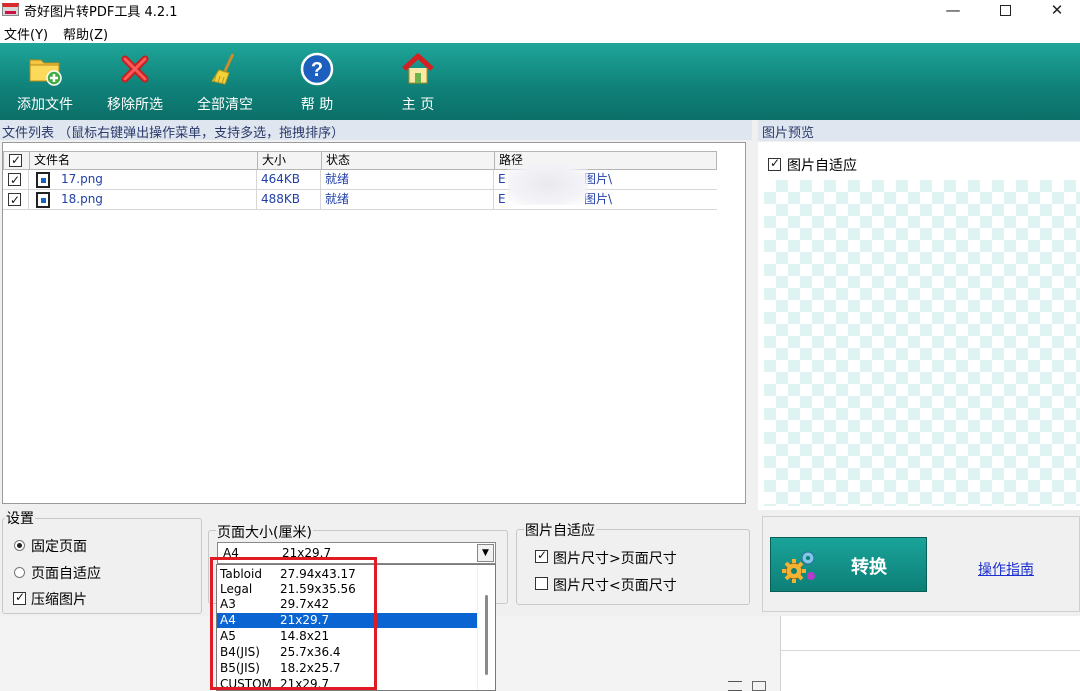  Describe the element at coordinates (540, 11) in the screenshot. I see `title-bar: 奇好图片转PDF工具 4.2.1 — ✕` at that location.